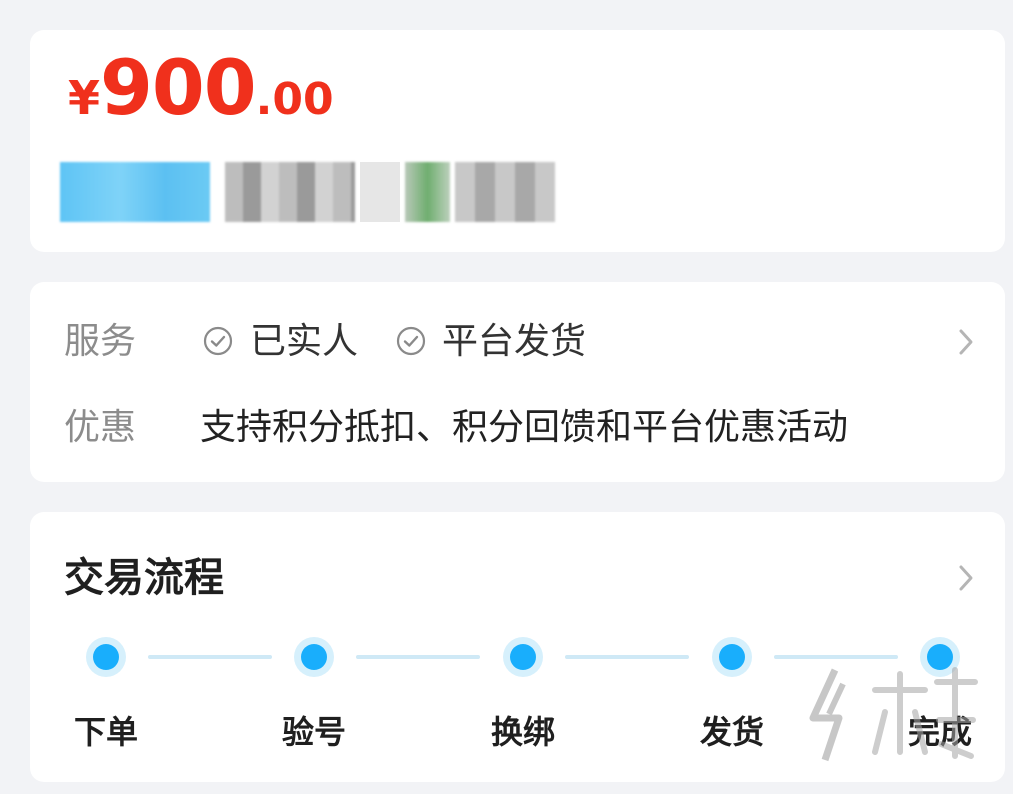 Image resolution: width=1013 pixels, height=794 pixels. I want to click on pixelated-title, so click(307, 192).